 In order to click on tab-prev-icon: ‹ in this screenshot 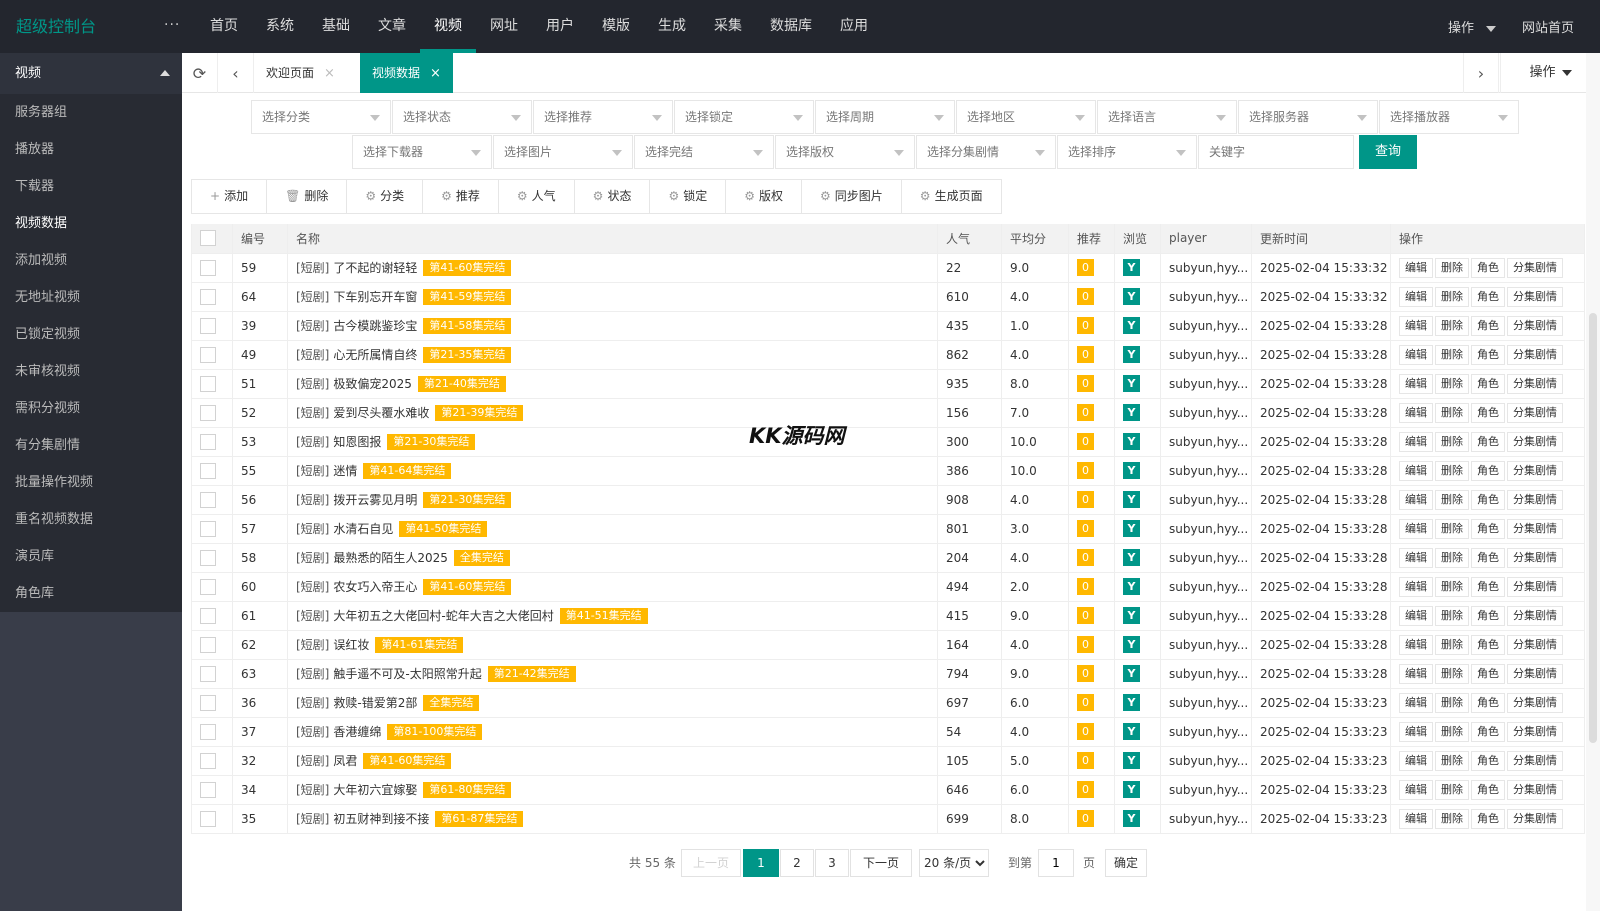, I will do `click(236, 73)`.